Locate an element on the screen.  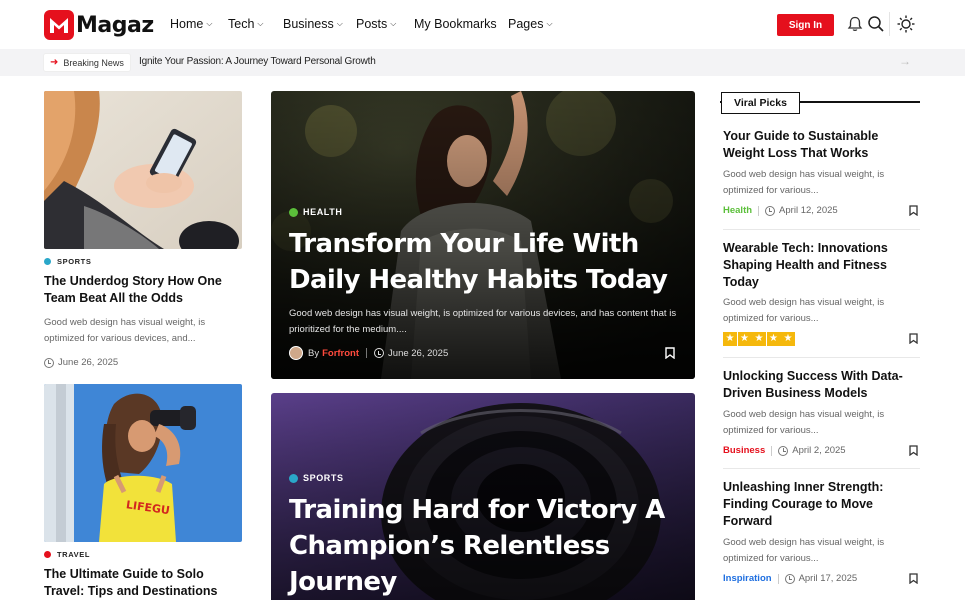
date-text: April 17, 2025 is located at coordinates (828, 578).